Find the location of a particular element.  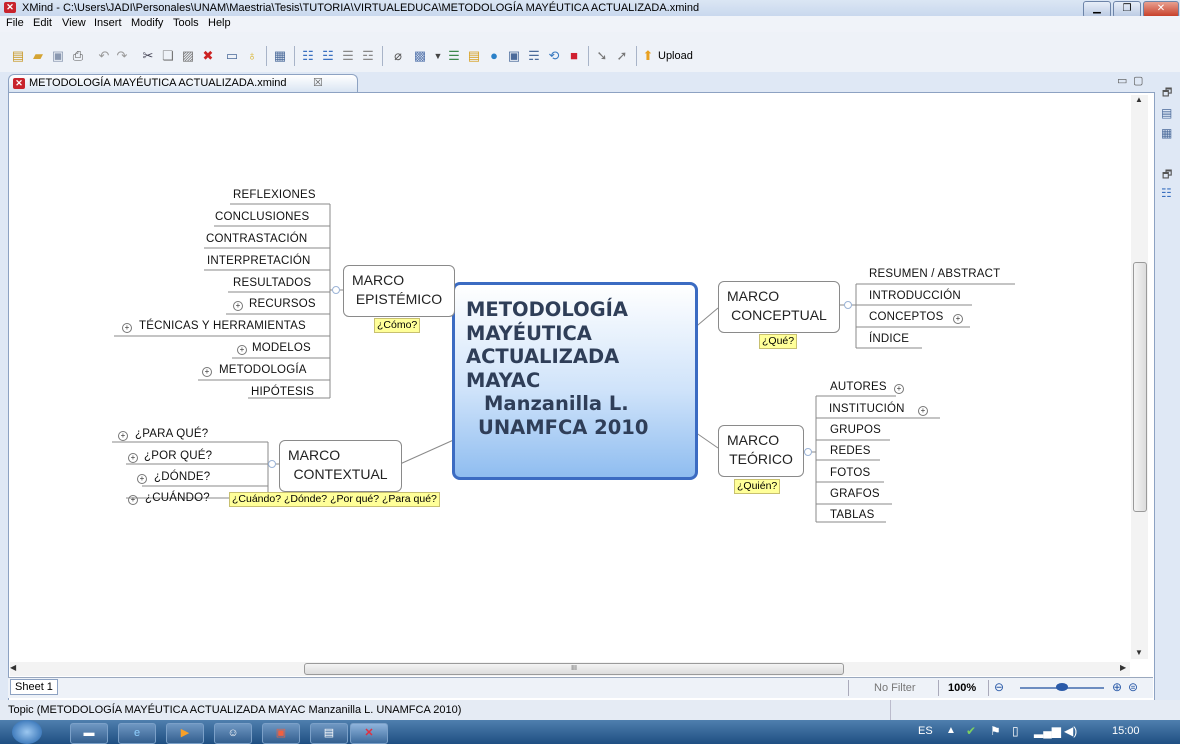

note-que: ¿Qué? is located at coordinates (778, 341).